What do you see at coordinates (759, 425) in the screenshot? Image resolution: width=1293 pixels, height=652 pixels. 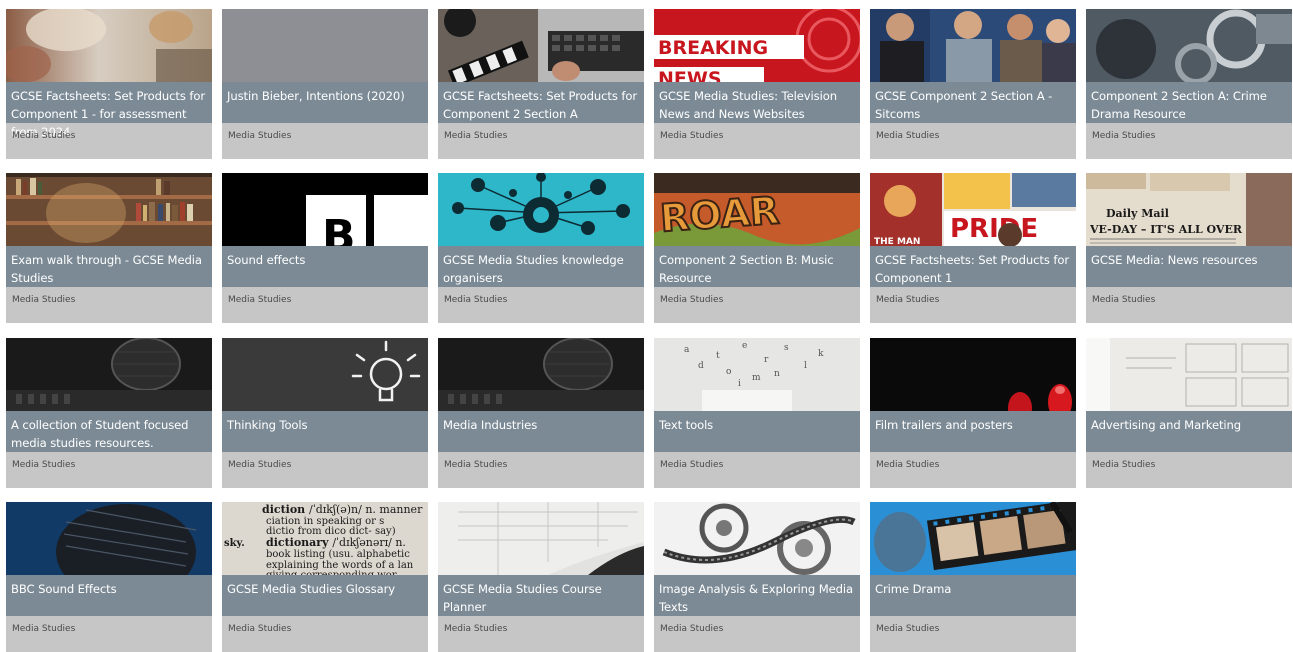 I see `card-title: Text tools` at bounding box center [759, 425].